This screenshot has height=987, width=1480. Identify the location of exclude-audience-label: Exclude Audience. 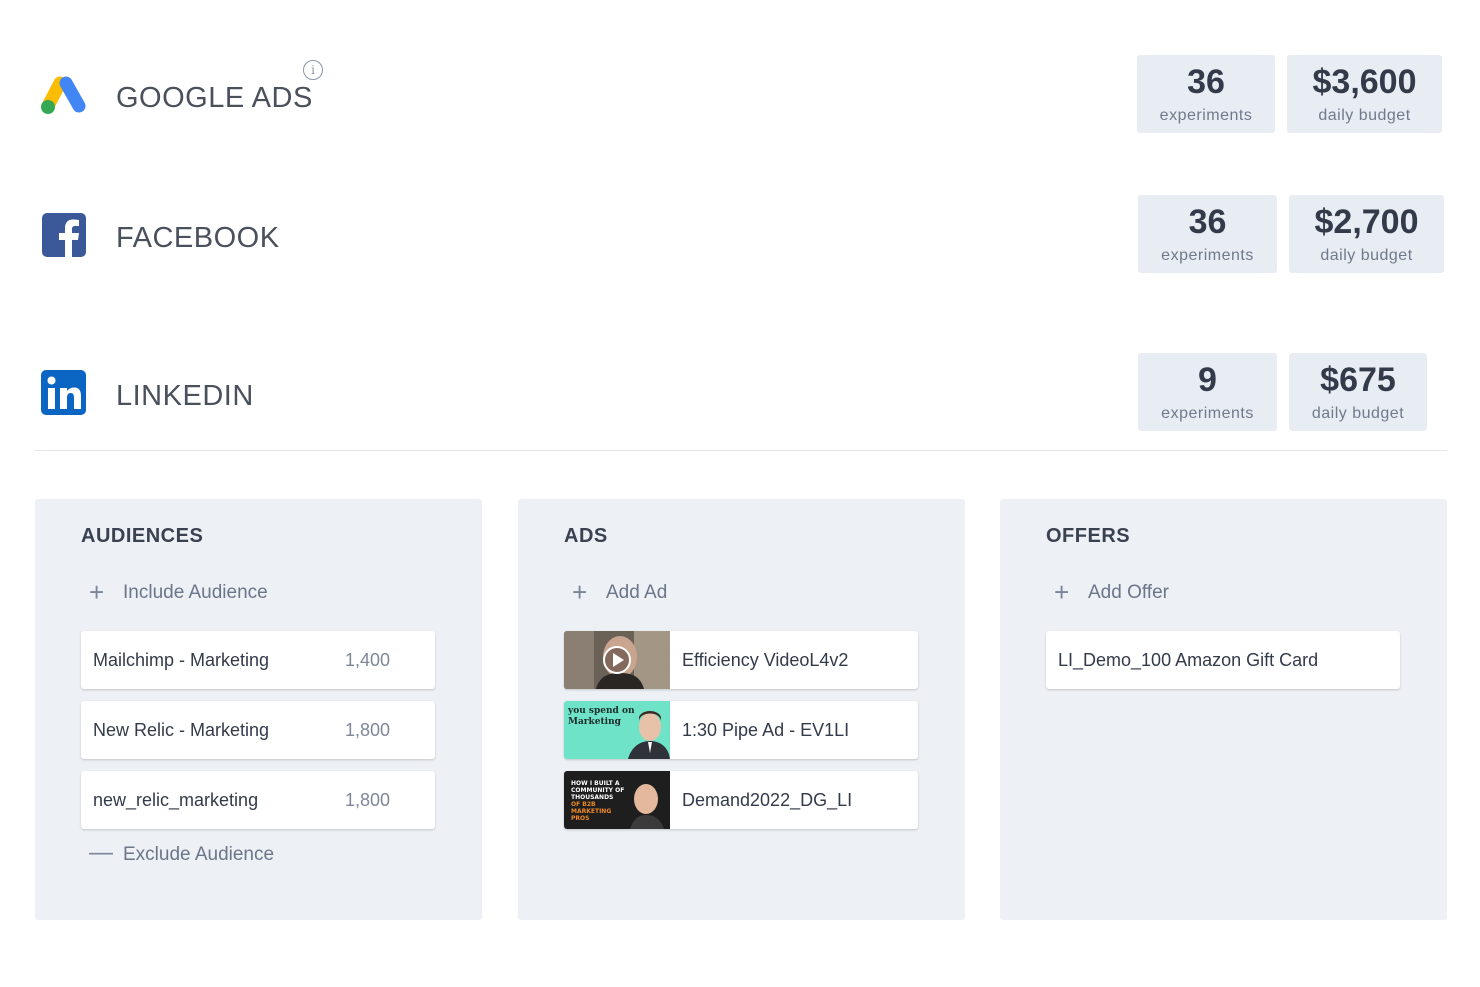
(199, 854).